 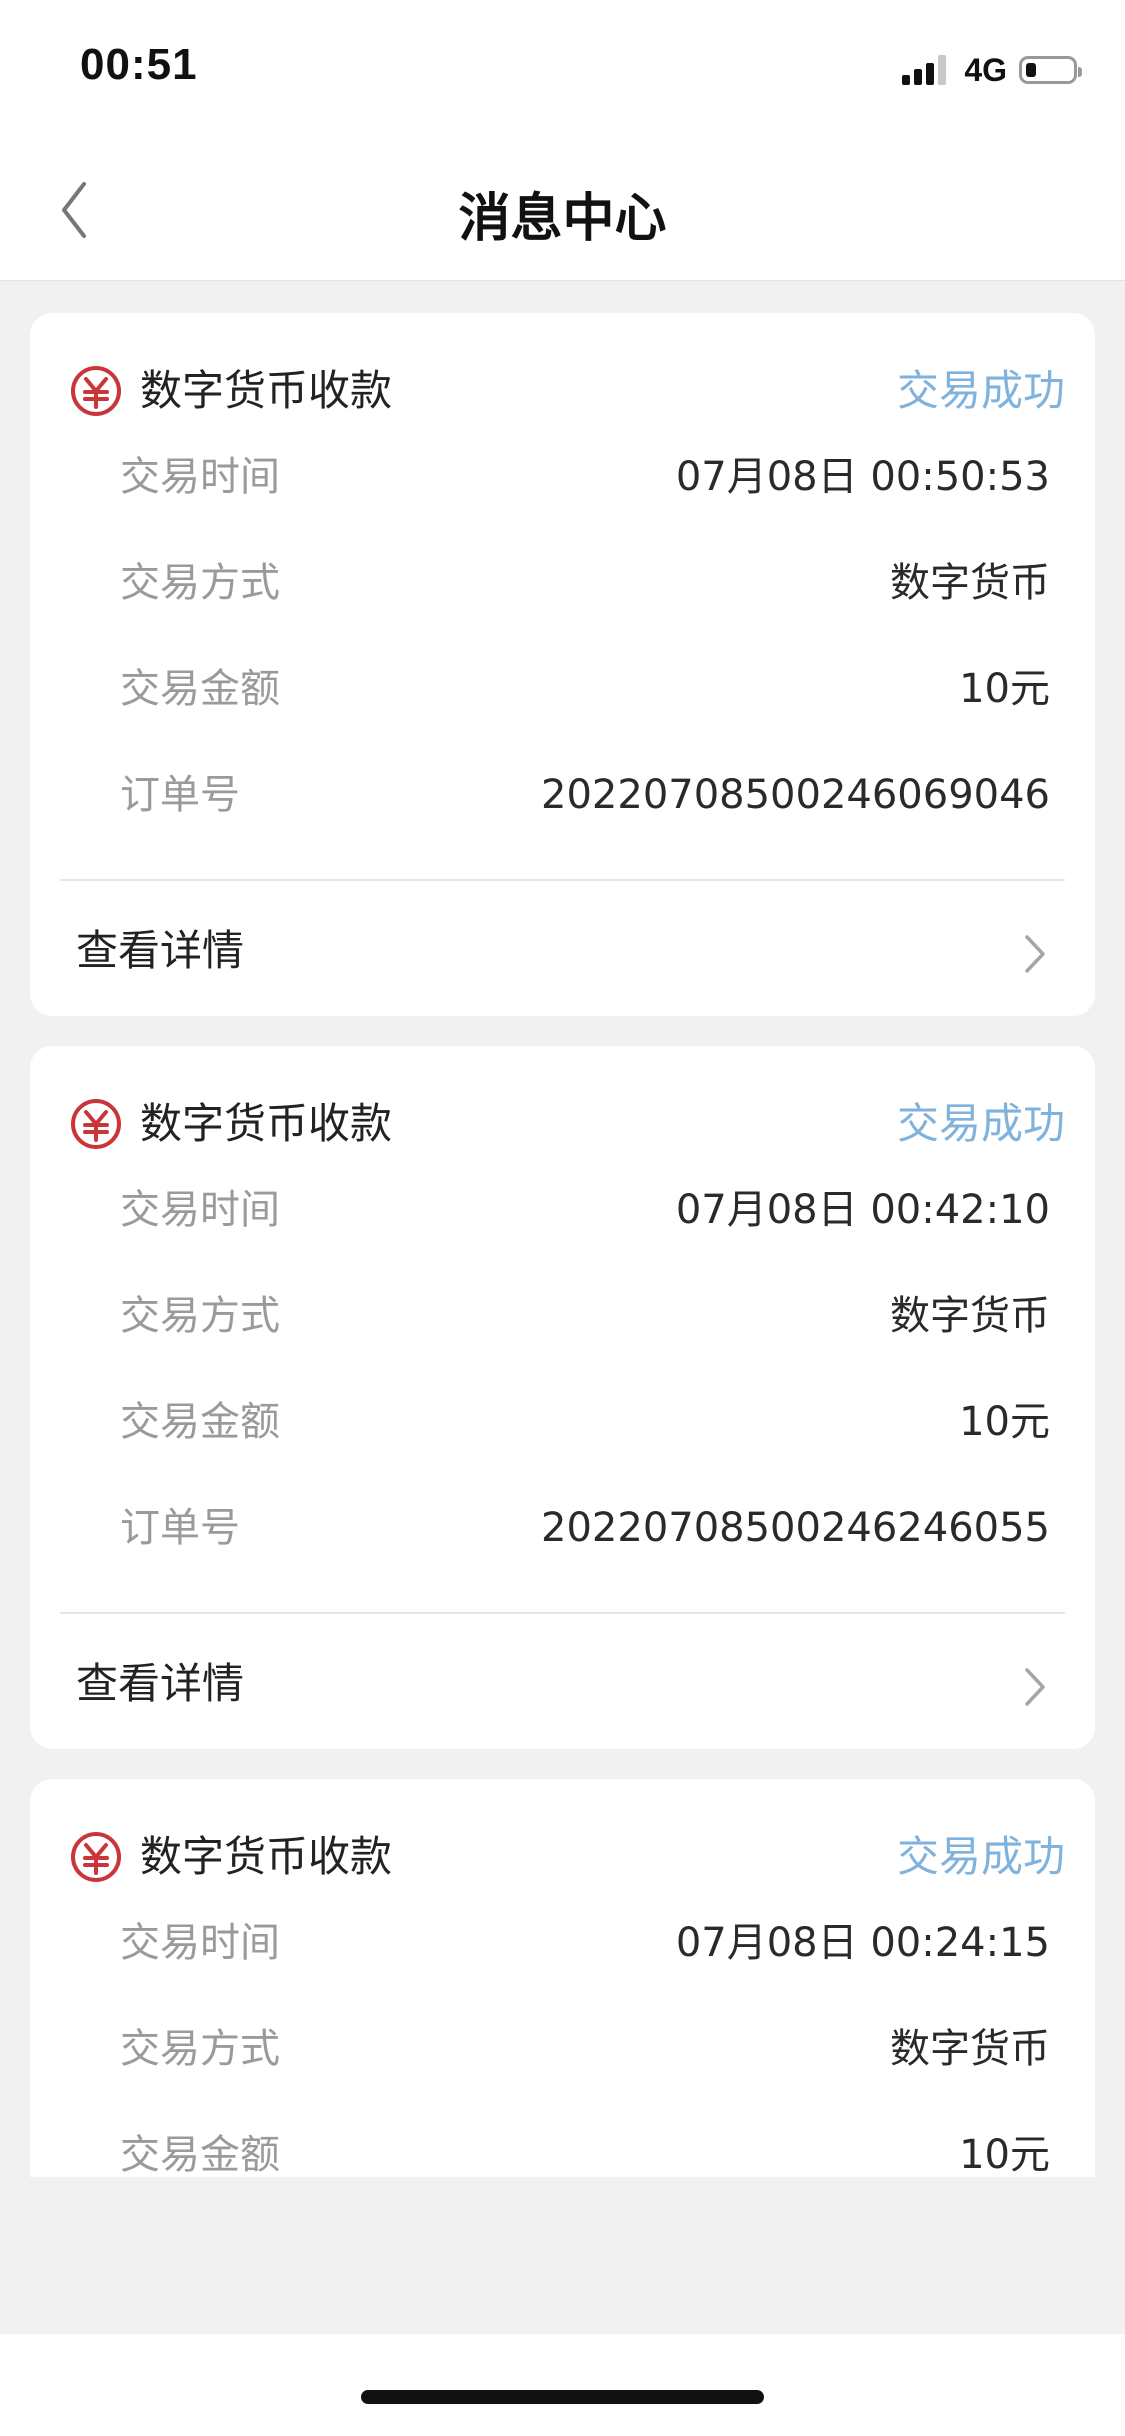 What do you see at coordinates (585, 1210) in the screenshot?
I see `info-row-time: 交易时间 07月08日 00:42:10` at bounding box center [585, 1210].